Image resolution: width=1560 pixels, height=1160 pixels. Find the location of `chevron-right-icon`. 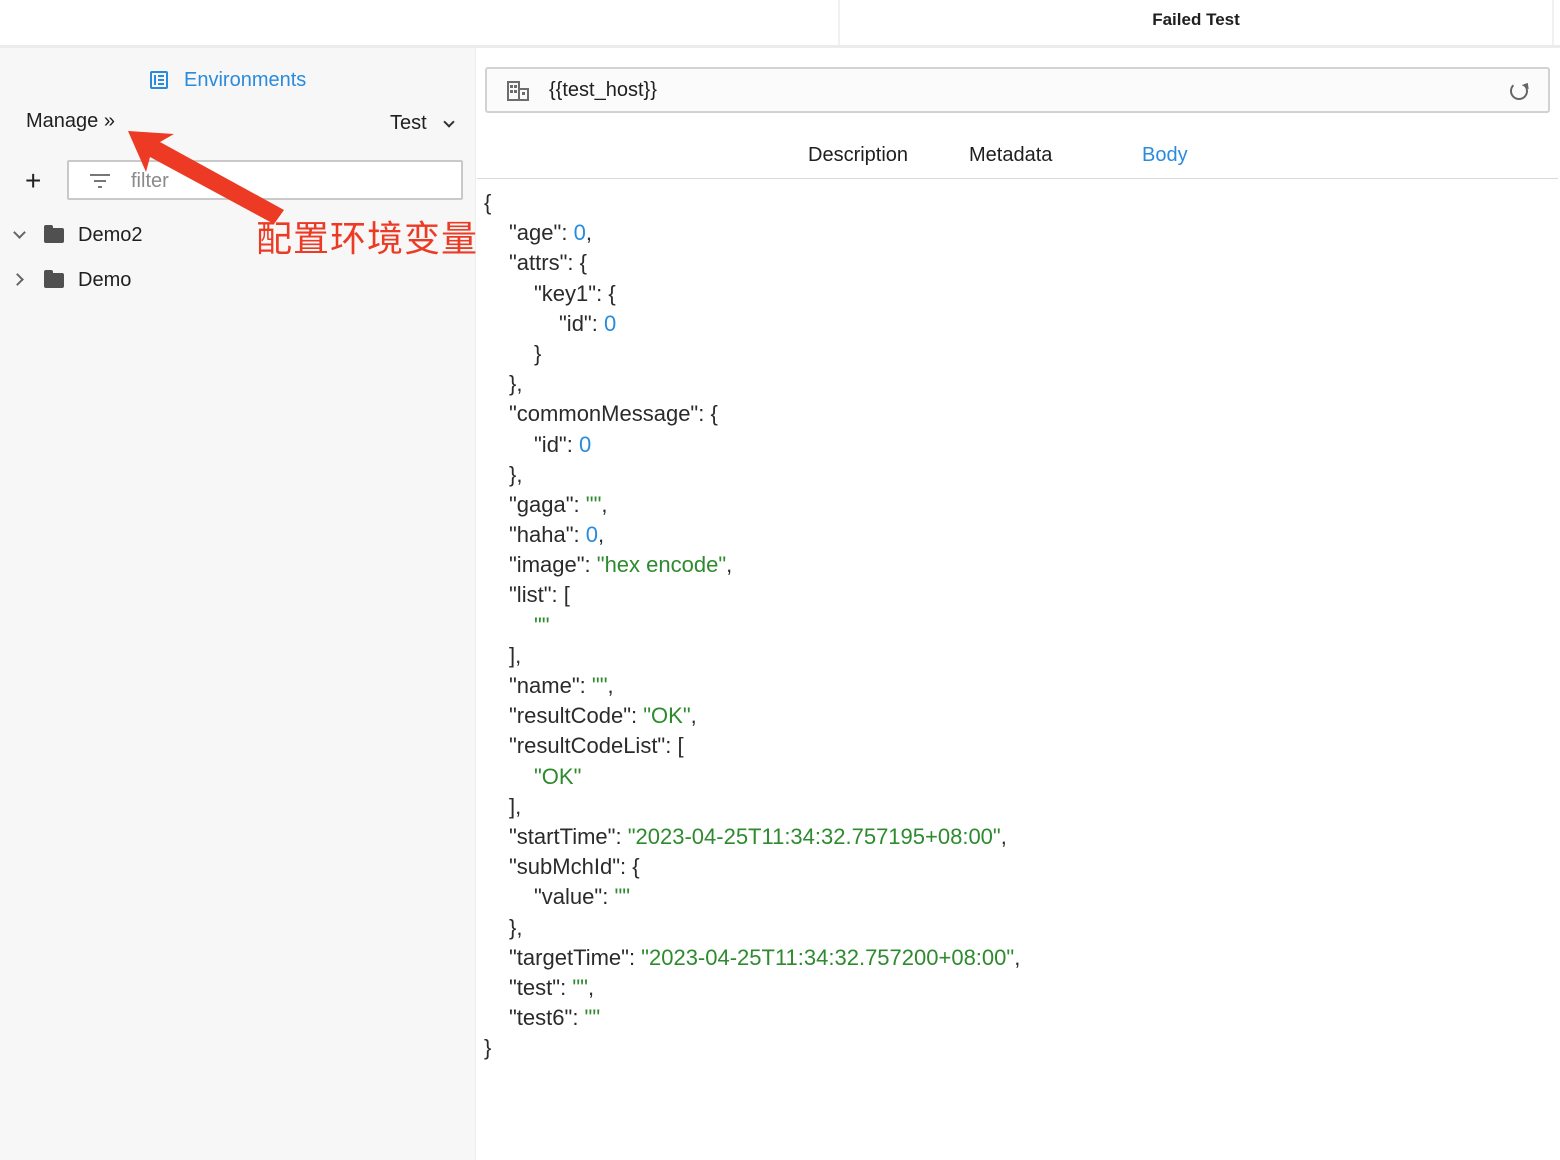

chevron-right-icon is located at coordinates (20, 280).